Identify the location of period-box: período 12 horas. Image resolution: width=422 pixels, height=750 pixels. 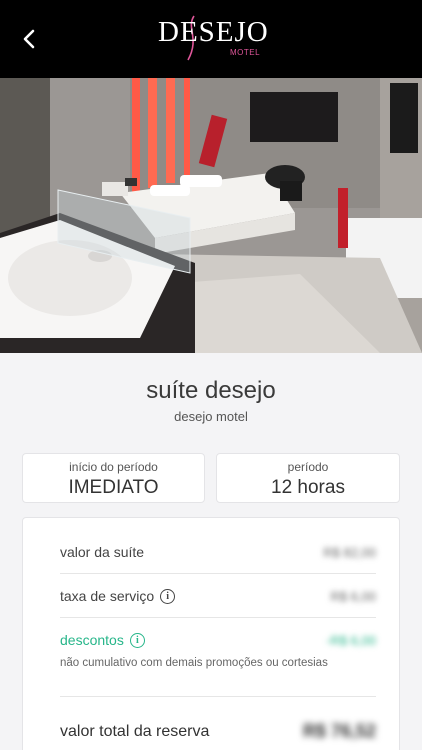
(308, 478).